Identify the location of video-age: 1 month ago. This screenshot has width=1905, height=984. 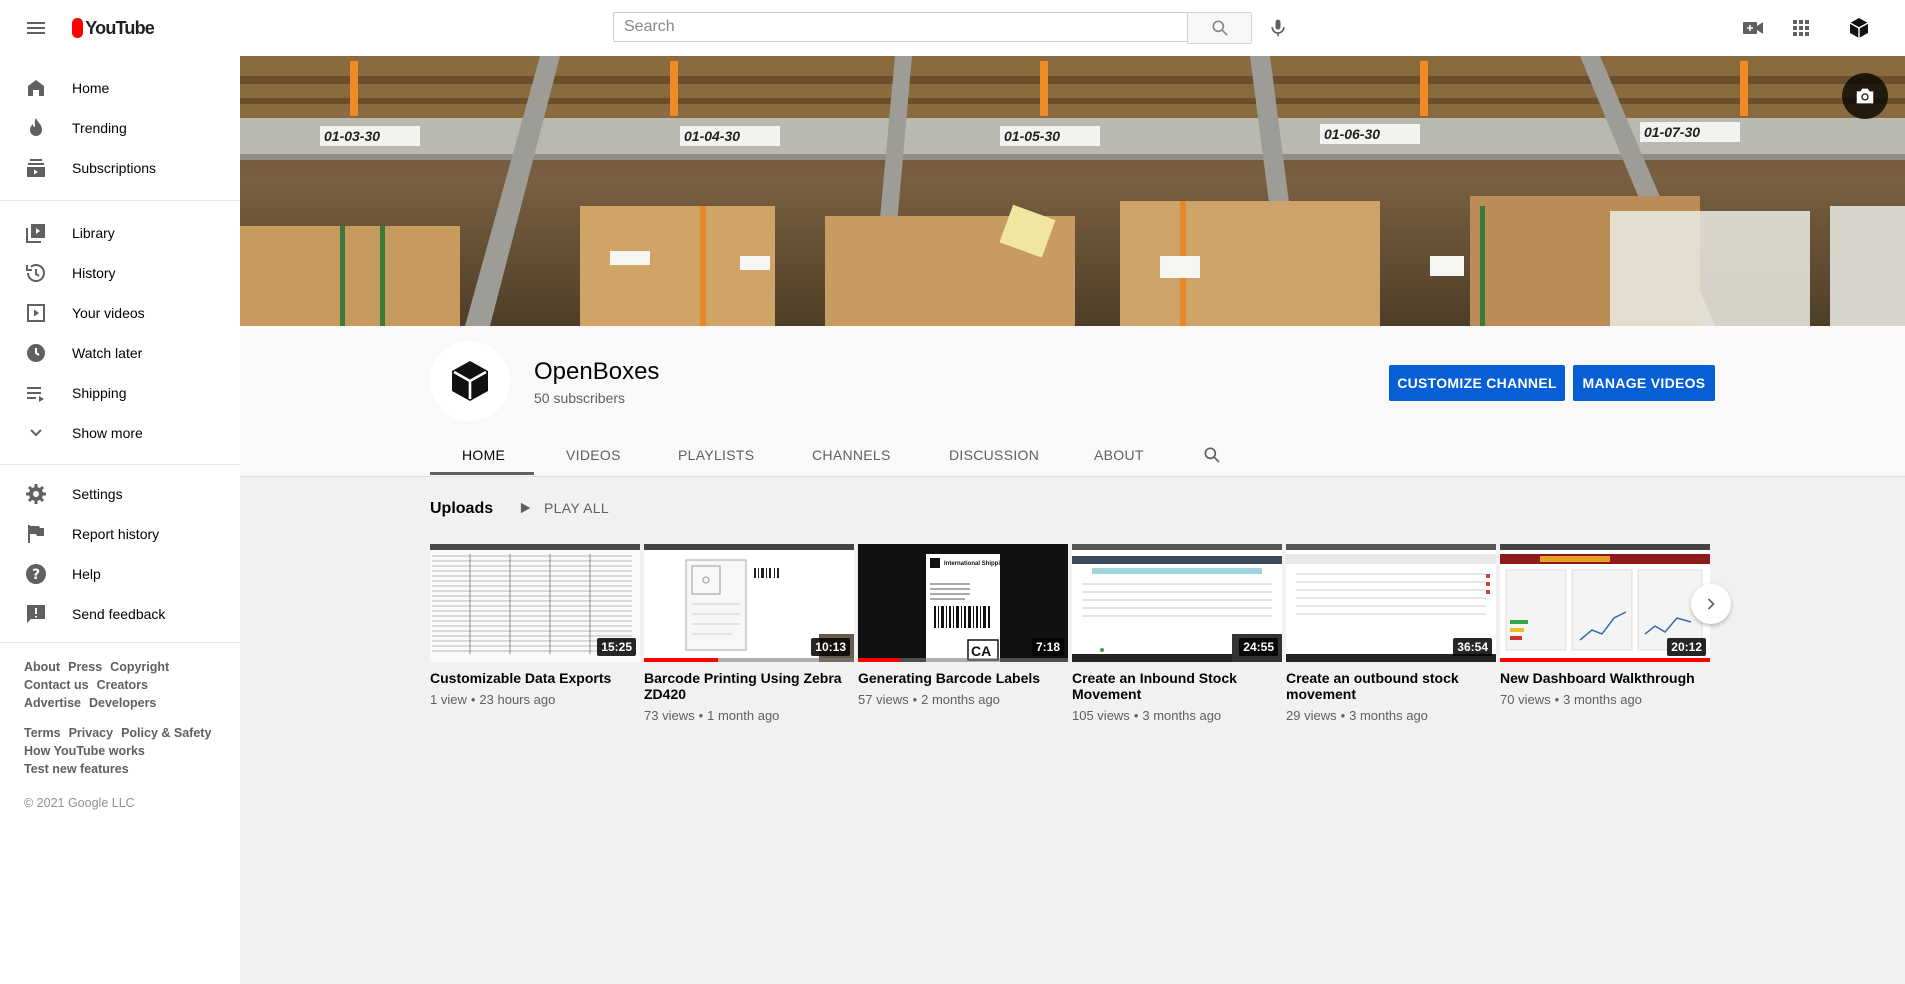
(743, 715).